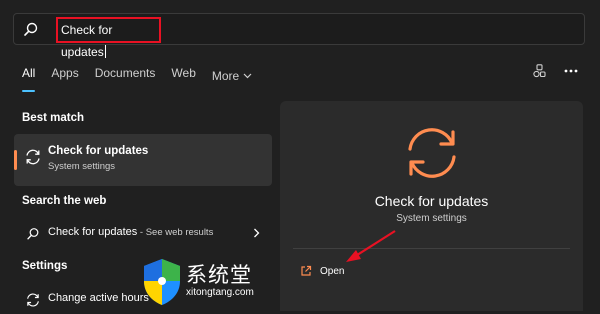 The width and height of the screenshot is (600, 314). Describe the element at coordinates (29, 79) in the screenshot. I see `tab-all: All` at that location.